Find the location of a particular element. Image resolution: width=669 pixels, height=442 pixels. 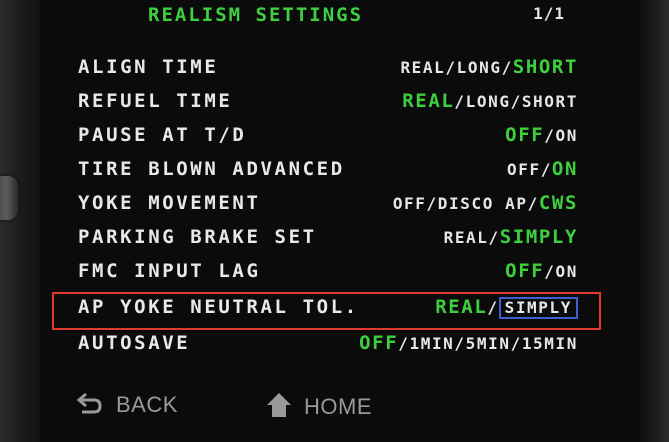

setting-options: OFF/1MIN/5MIN/15MIN is located at coordinates (468, 343).